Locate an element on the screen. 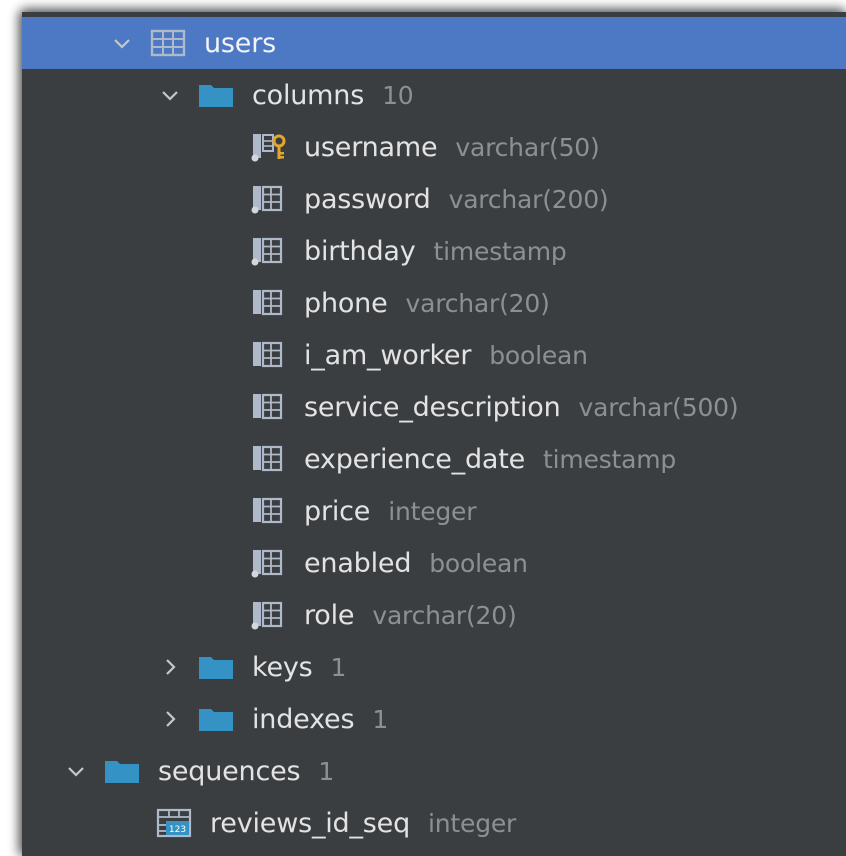 This screenshot has width=846, height=856. column-name: price is located at coordinates (337, 511).